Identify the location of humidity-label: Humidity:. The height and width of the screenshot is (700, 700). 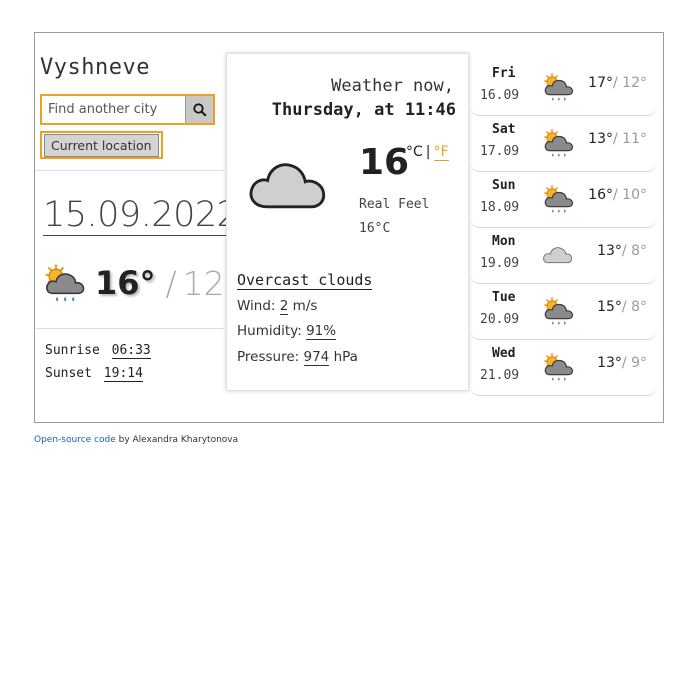
(269, 331).